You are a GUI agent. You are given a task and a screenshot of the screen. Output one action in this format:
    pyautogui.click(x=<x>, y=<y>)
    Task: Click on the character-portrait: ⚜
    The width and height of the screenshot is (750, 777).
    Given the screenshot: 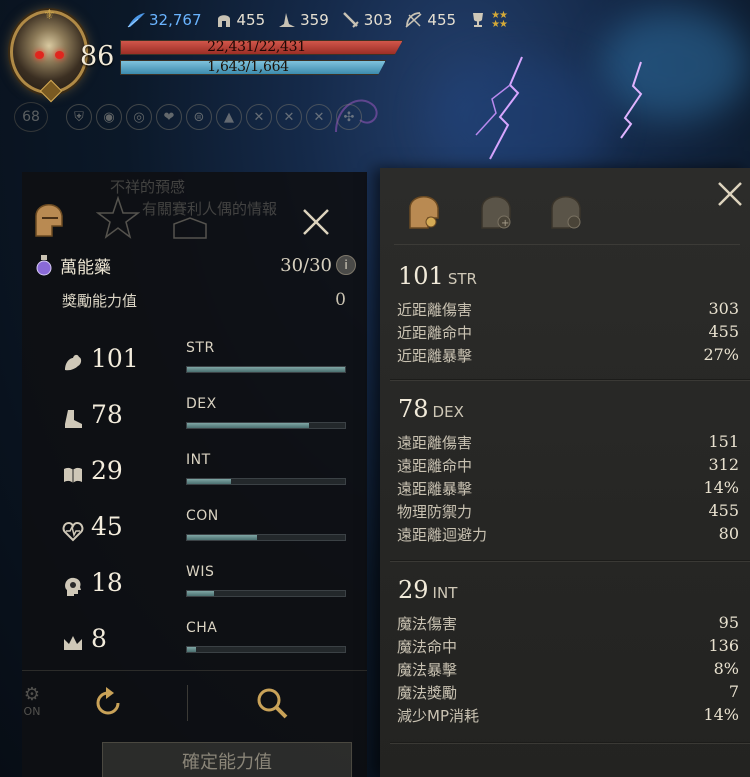 What is the action you would take?
    pyautogui.click(x=49, y=55)
    